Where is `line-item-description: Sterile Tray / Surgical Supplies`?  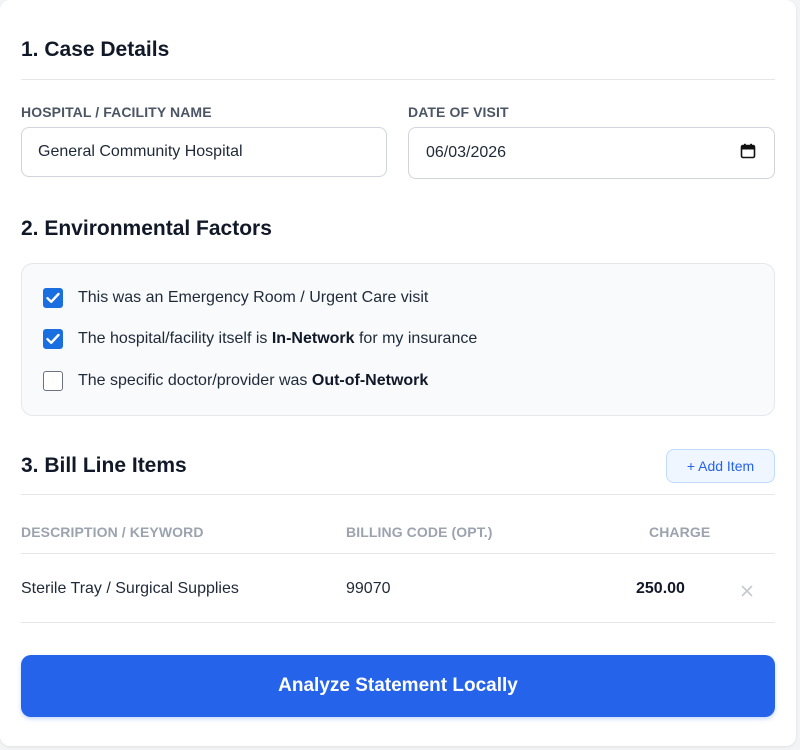 line-item-description: Sterile Tray / Surgical Supplies is located at coordinates (130, 589).